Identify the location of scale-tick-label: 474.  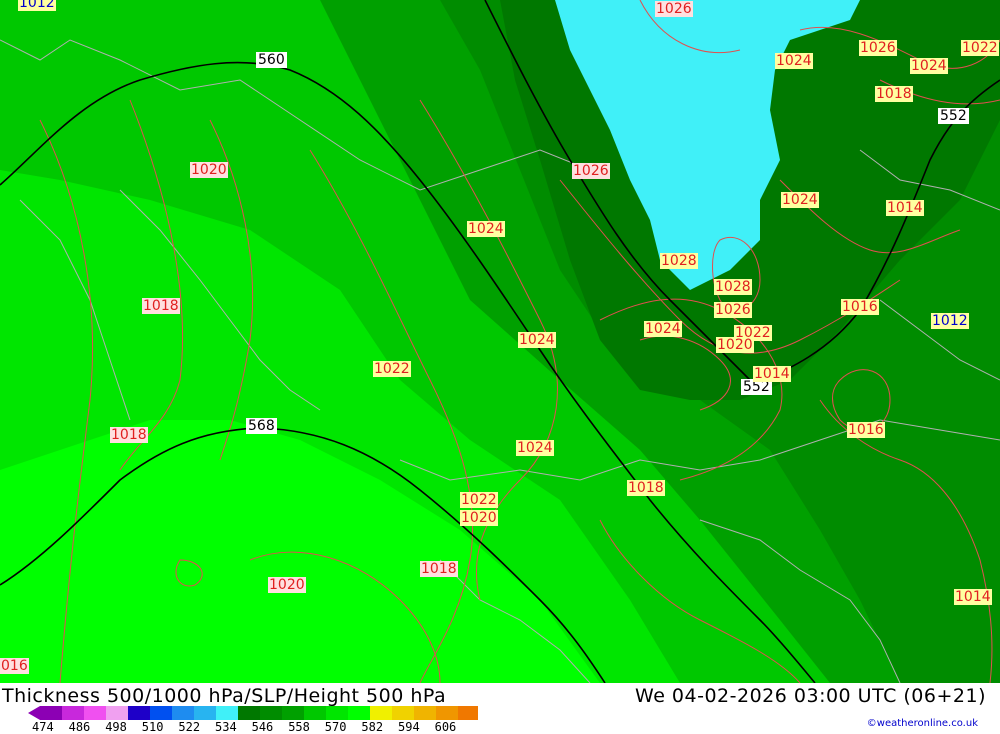
(43, 727).